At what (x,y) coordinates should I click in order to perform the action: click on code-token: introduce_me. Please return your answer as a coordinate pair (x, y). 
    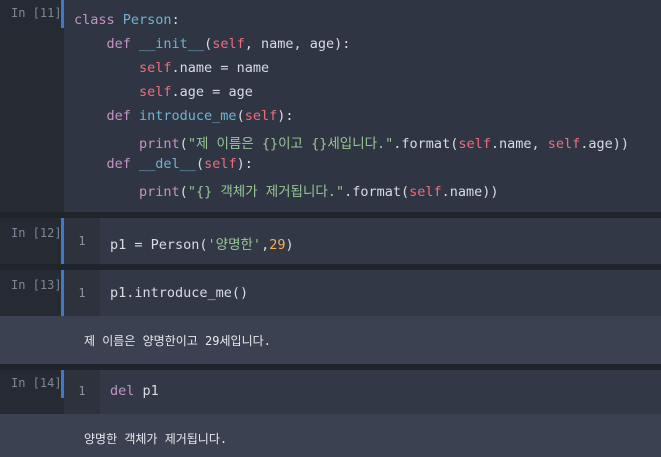
    Looking at the image, I should click on (188, 116).